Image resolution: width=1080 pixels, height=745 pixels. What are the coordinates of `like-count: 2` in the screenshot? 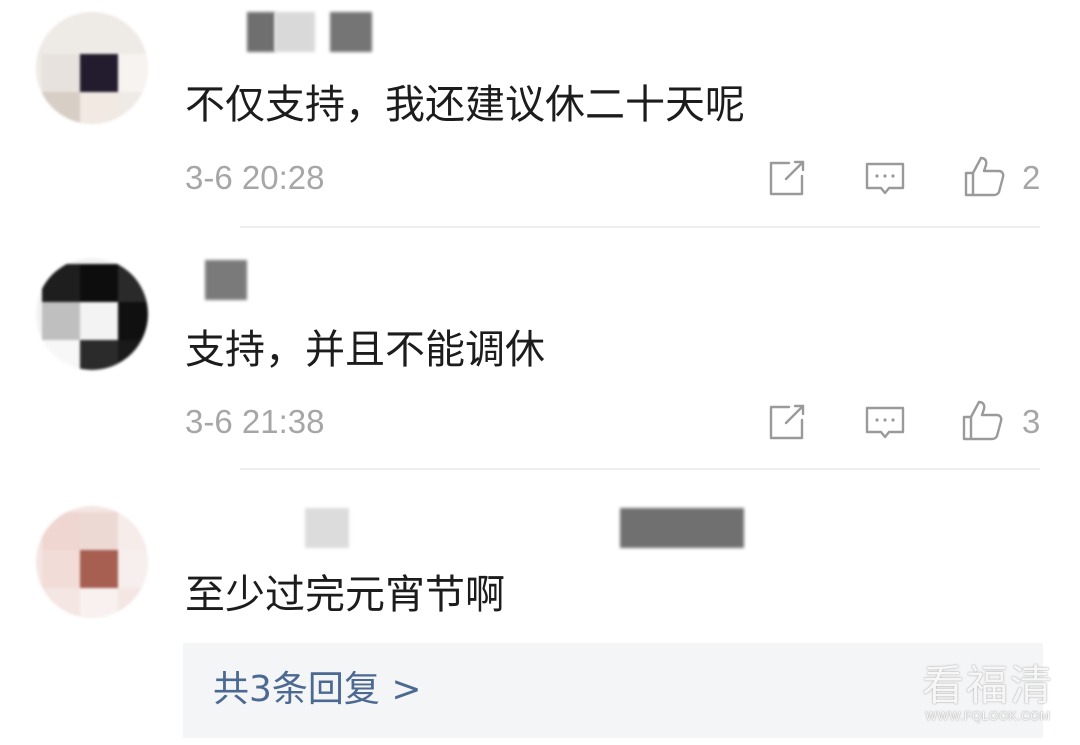 It's located at (1031, 177).